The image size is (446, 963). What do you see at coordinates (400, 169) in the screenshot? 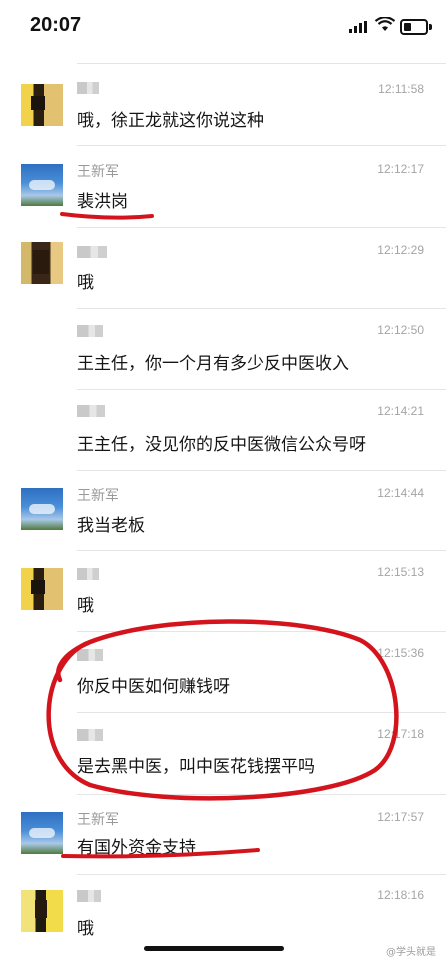
I see `message-time: 12:12:17` at bounding box center [400, 169].